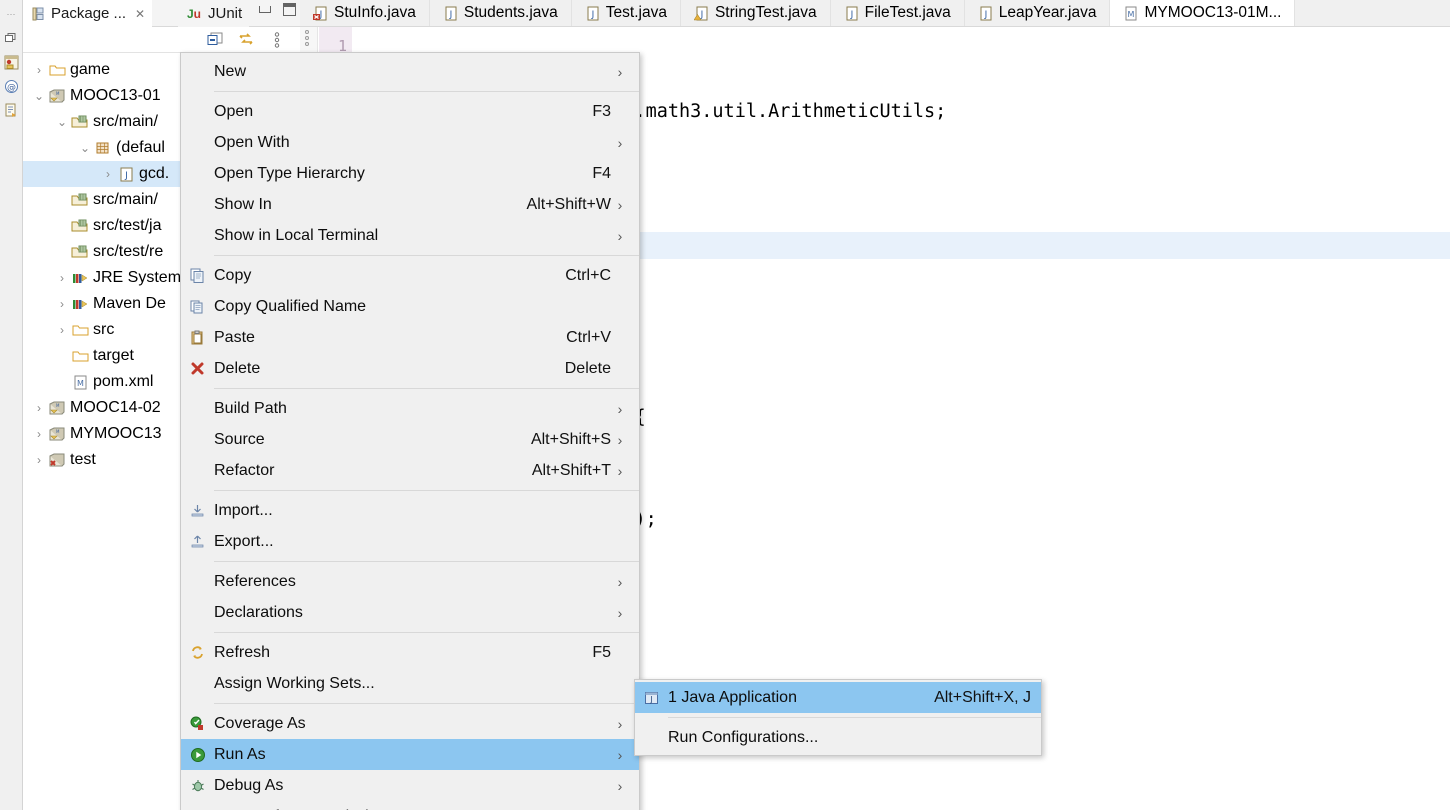 The image size is (1450, 810). Describe the element at coordinates (410, 683) in the screenshot. I see `menu-item-assign-working-sets: Assign Working Sets... ›` at that location.